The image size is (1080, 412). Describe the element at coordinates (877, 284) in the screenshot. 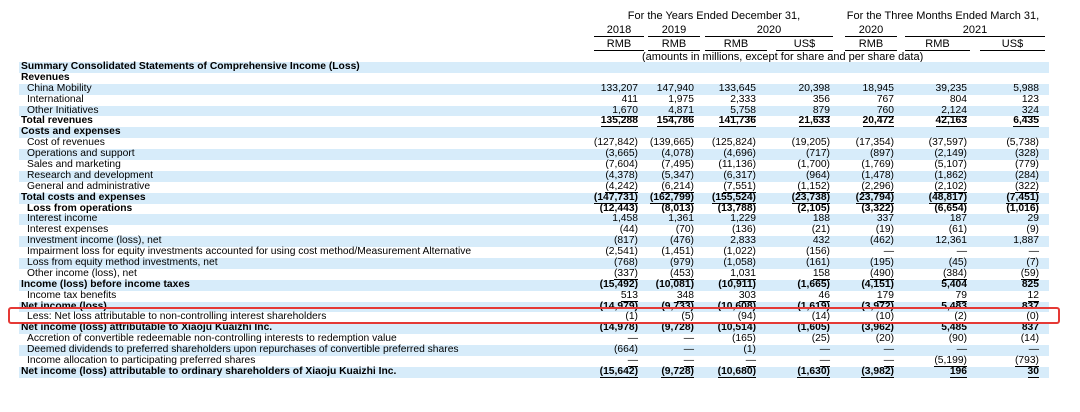

I see `value-text: (4,151)` at that location.